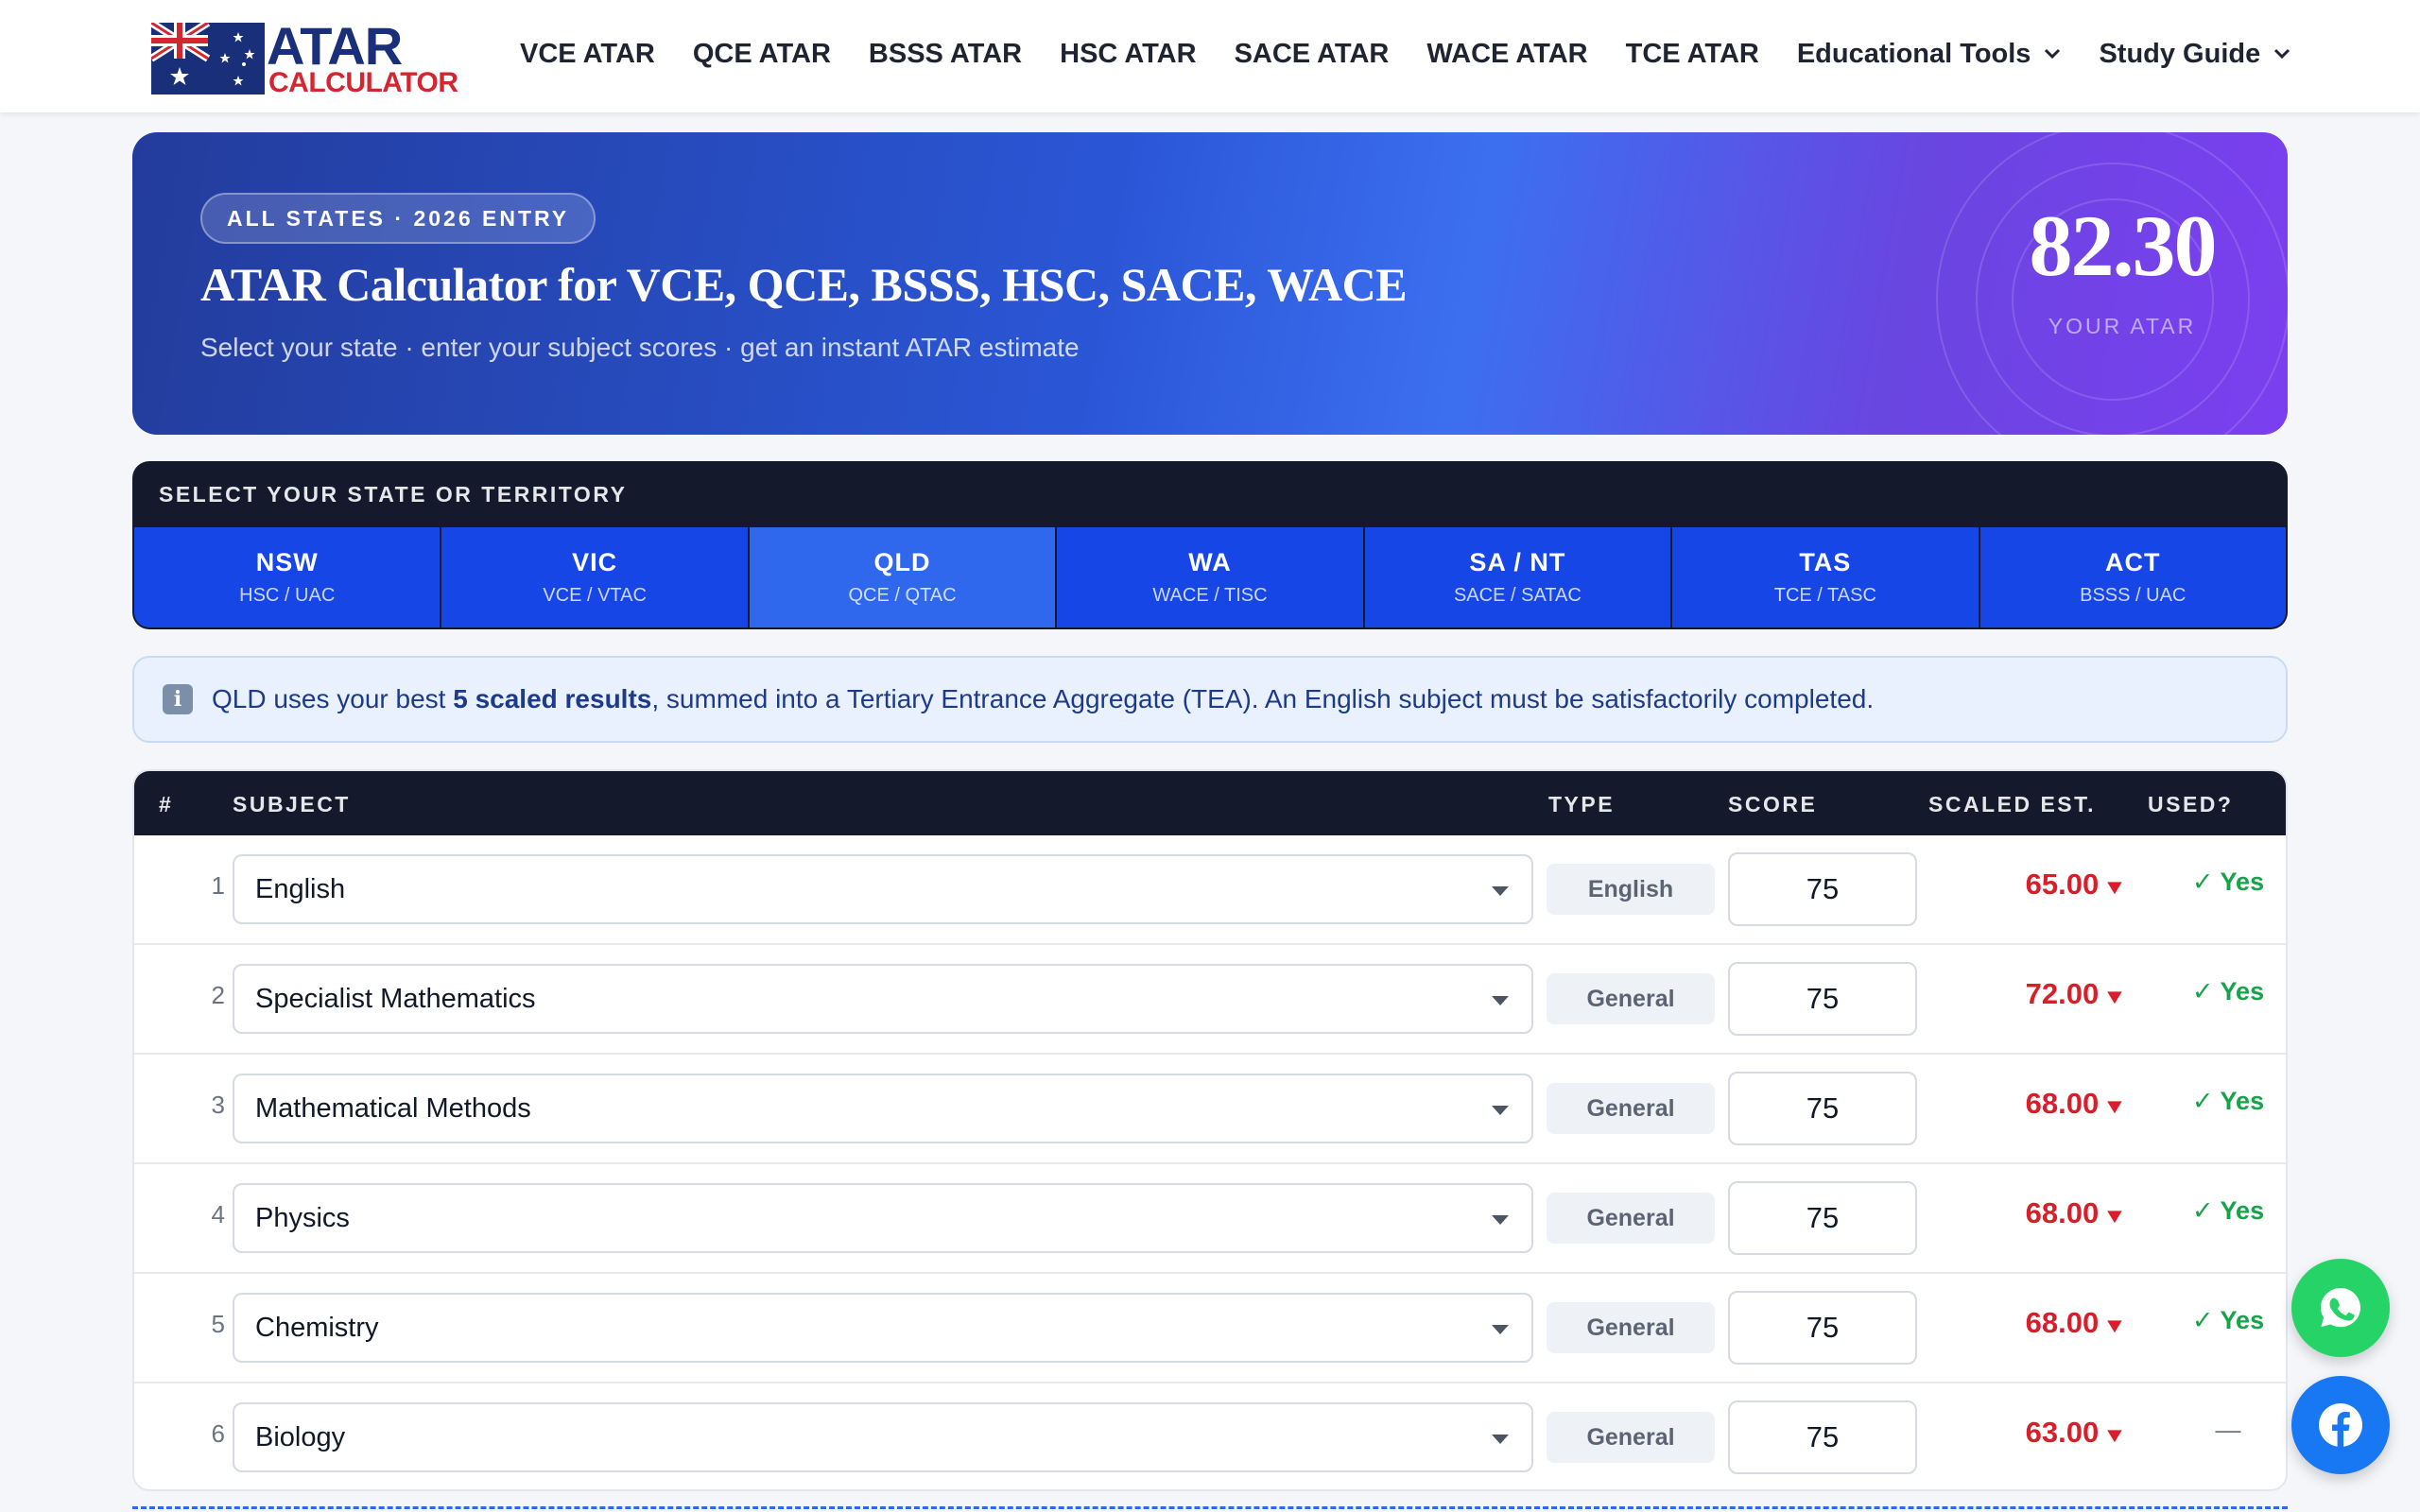 The image size is (2420, 1512). I want to click on table-row: 4 Physics General 68.00▼ ✓ Yes, so click(1210, 1219).